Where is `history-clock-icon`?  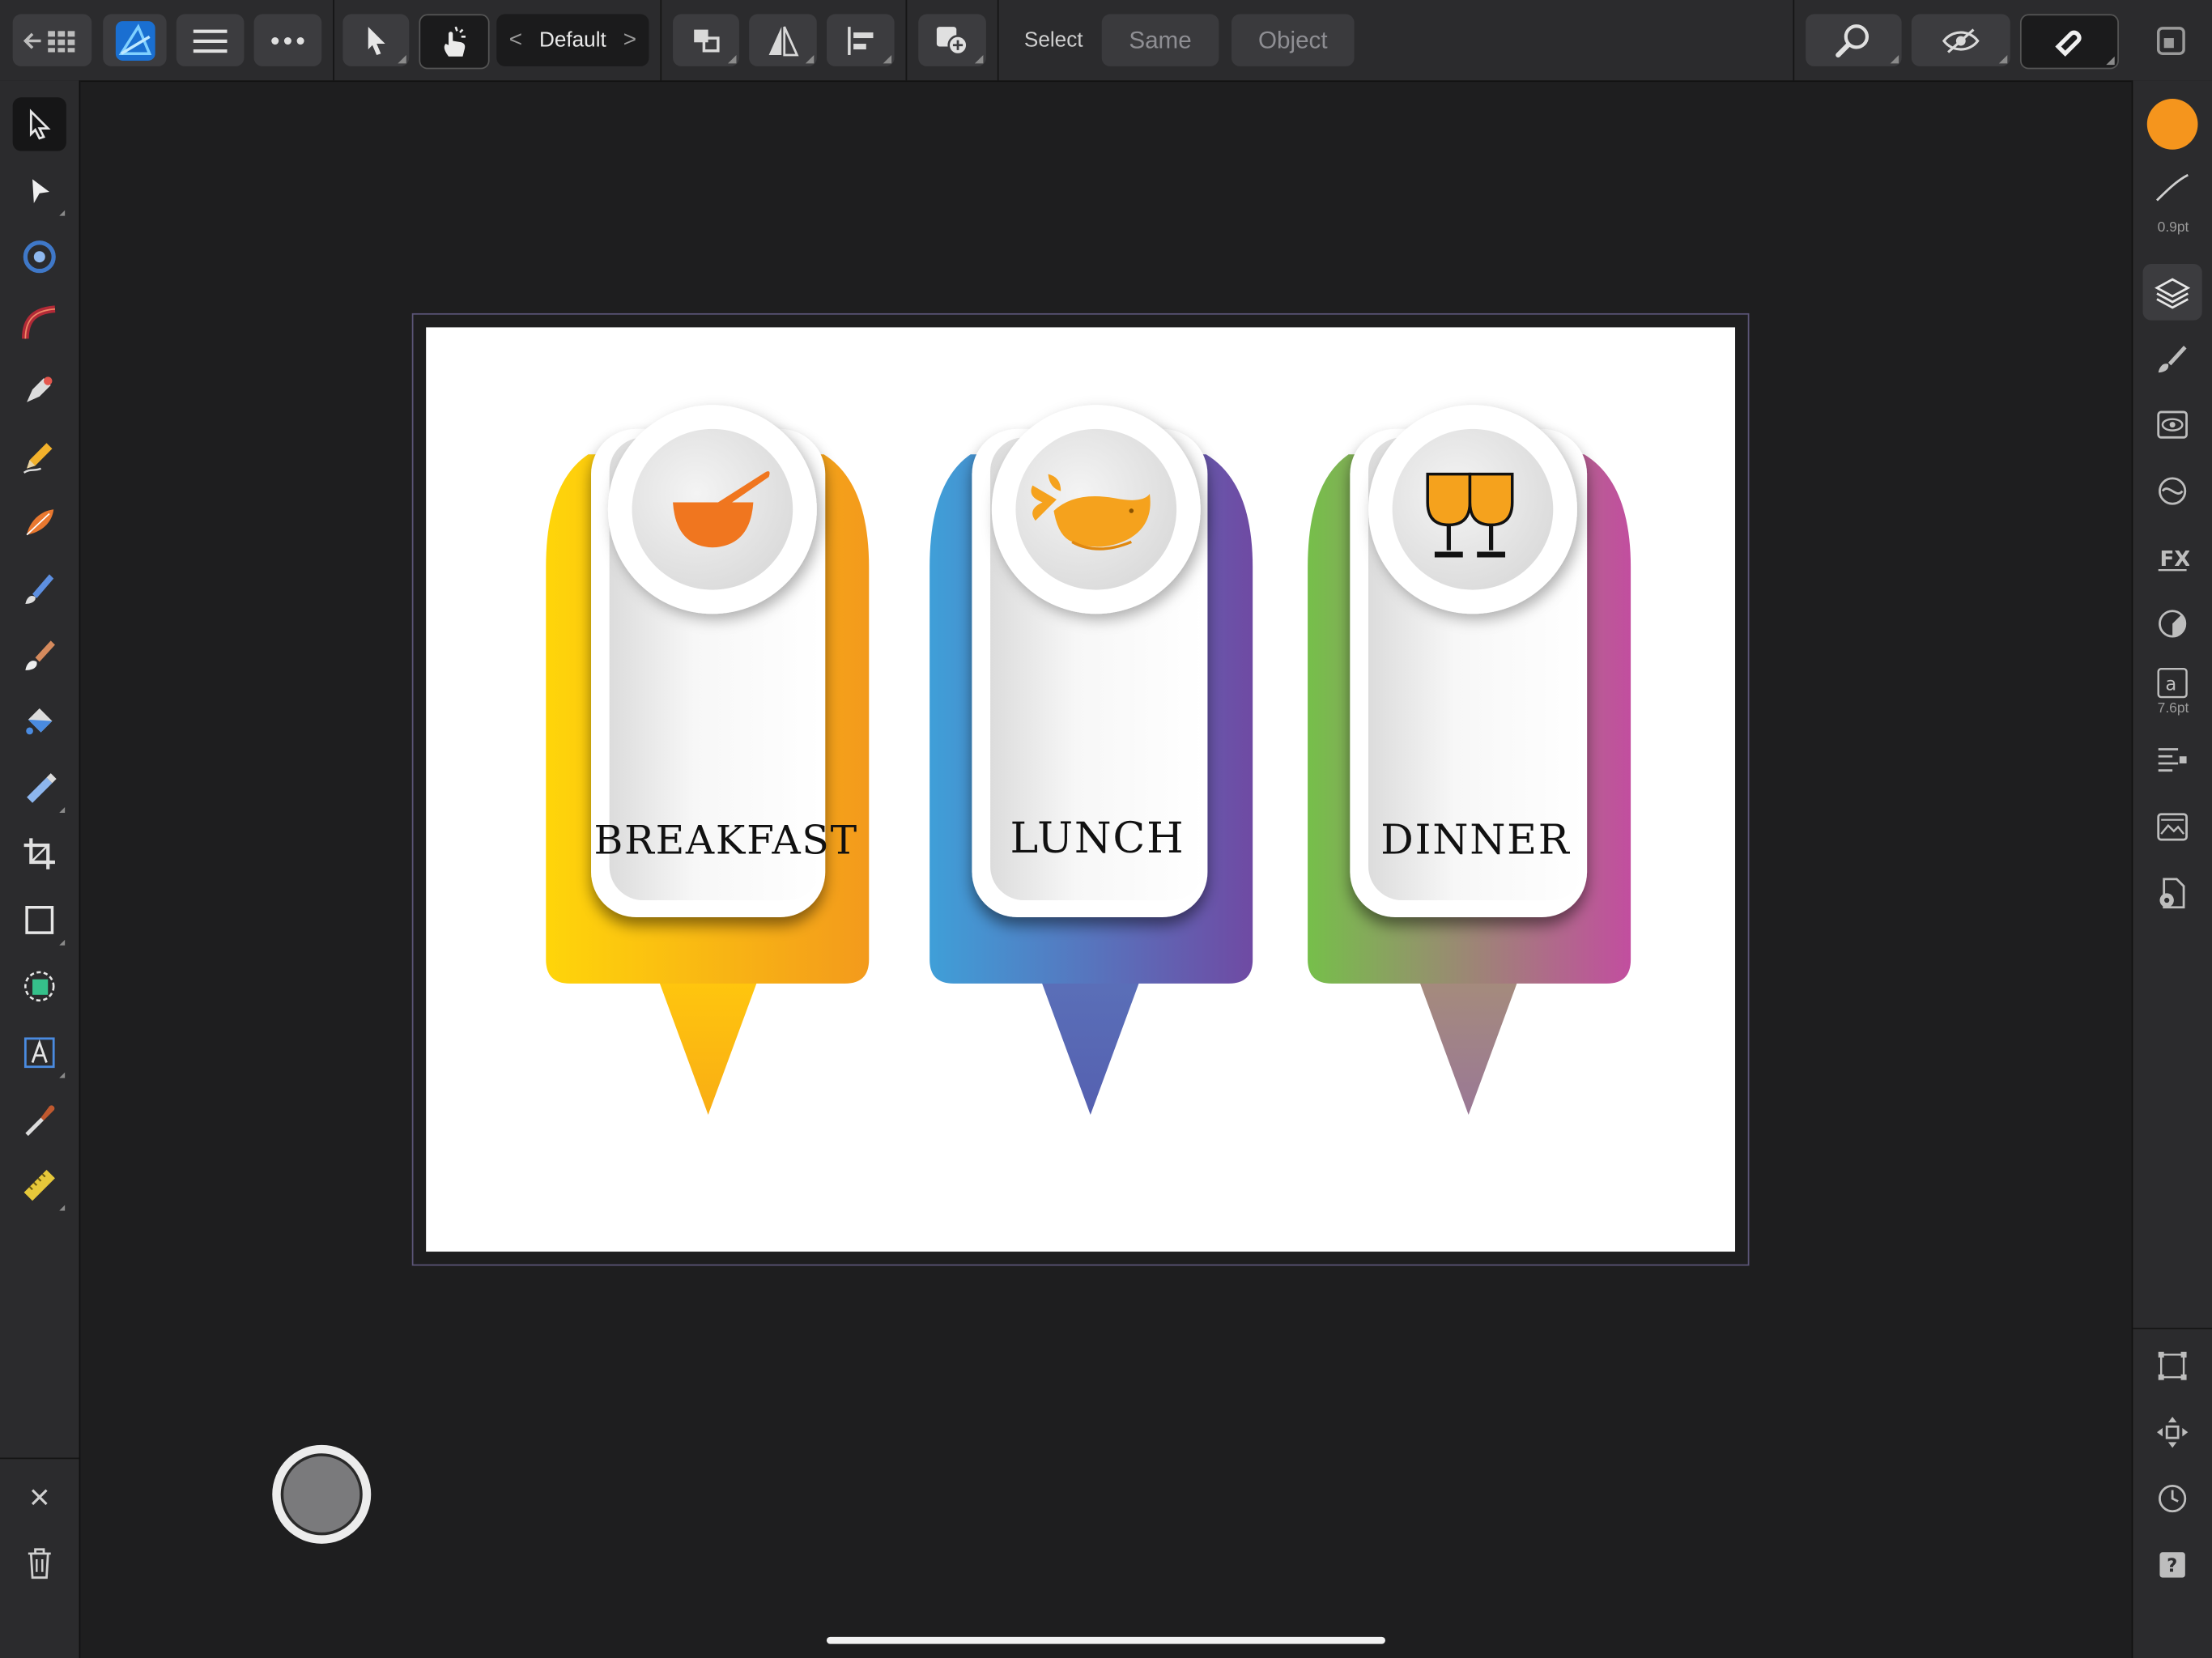
history-clock-icon is located at coordinates (2173, 1498).